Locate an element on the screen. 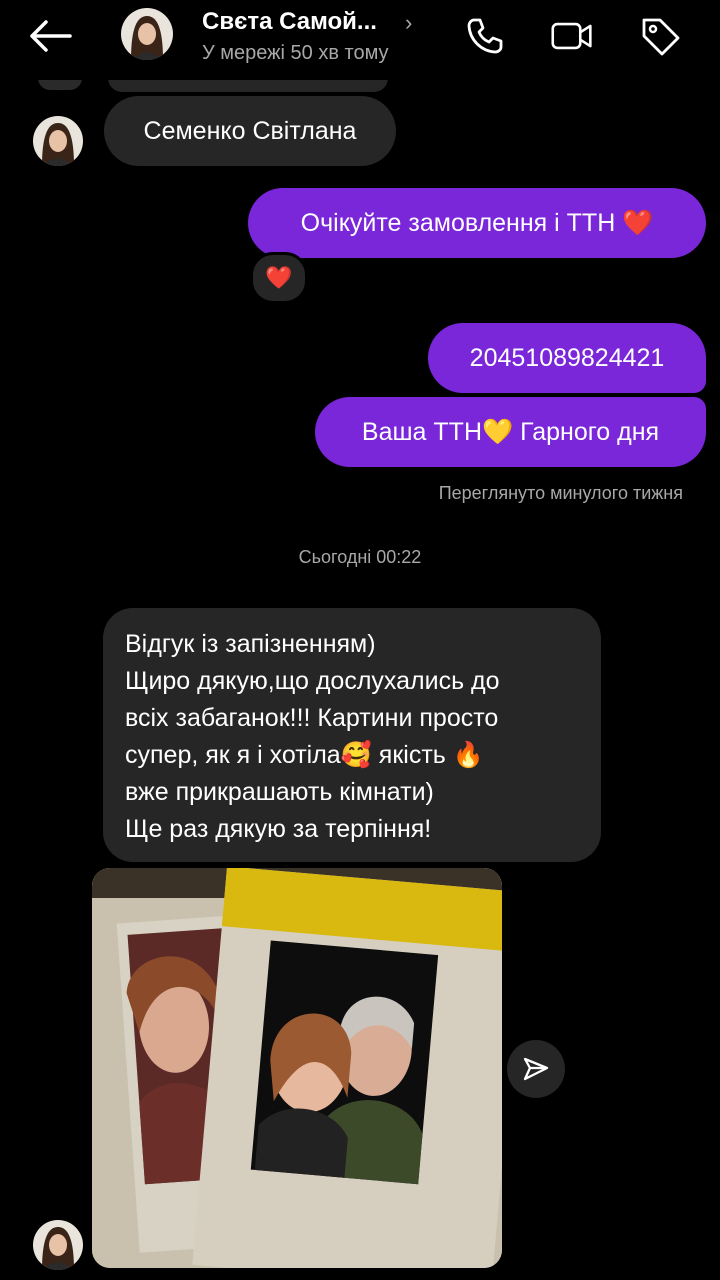 Image resolution: width=720 pixels, height=1280 pixels. message-text: Семенко Світлана is located at coordinates (250, 130).